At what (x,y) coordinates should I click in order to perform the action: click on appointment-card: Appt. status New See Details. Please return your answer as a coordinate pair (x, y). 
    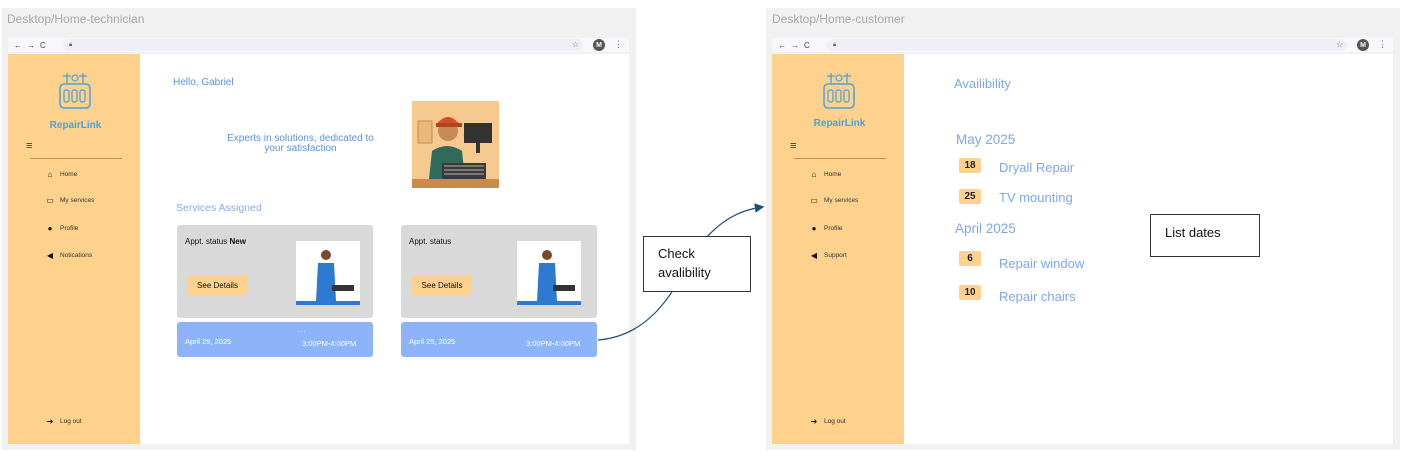
    Looking at the image, I should click on (275, 271).